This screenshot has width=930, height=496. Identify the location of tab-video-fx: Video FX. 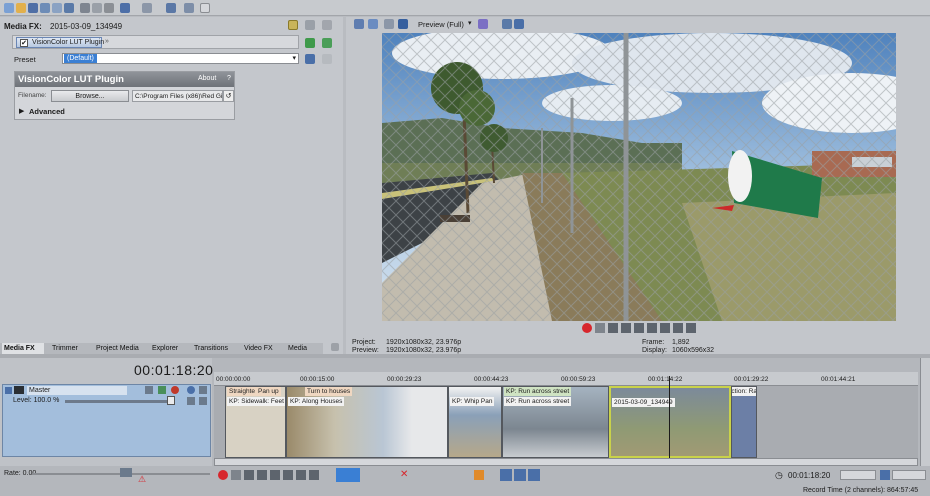
(258, 348).